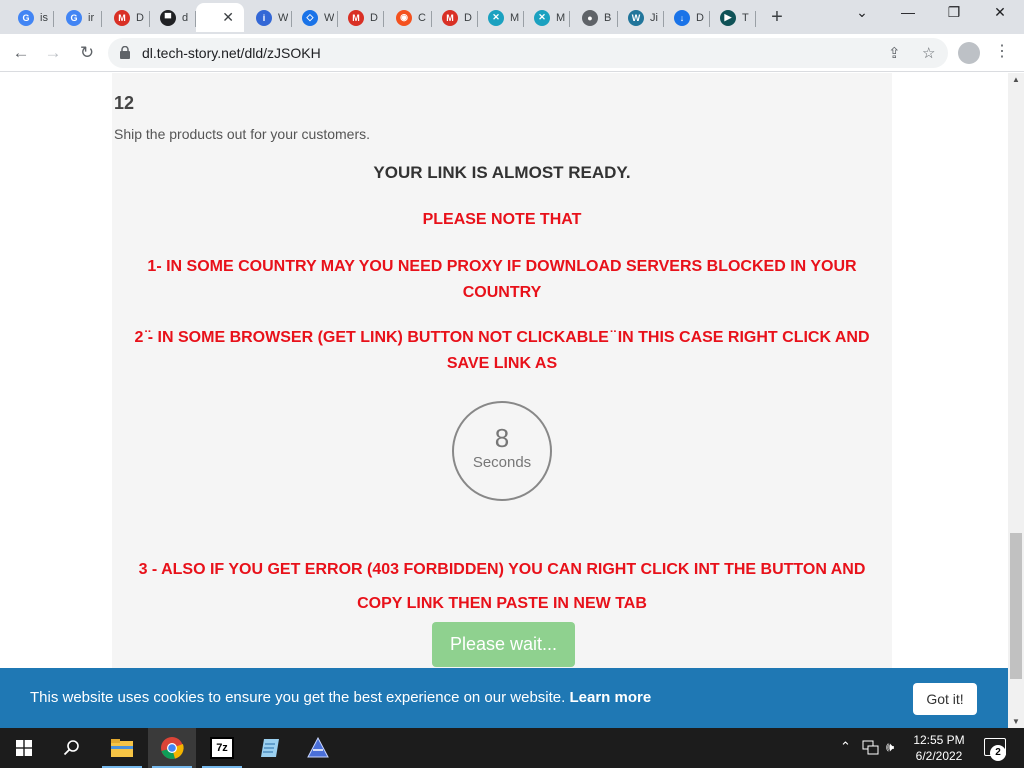 The width and height of the screenshot is (1024, 768). I want to click on browser-tab: Gir, so click(79, 17).